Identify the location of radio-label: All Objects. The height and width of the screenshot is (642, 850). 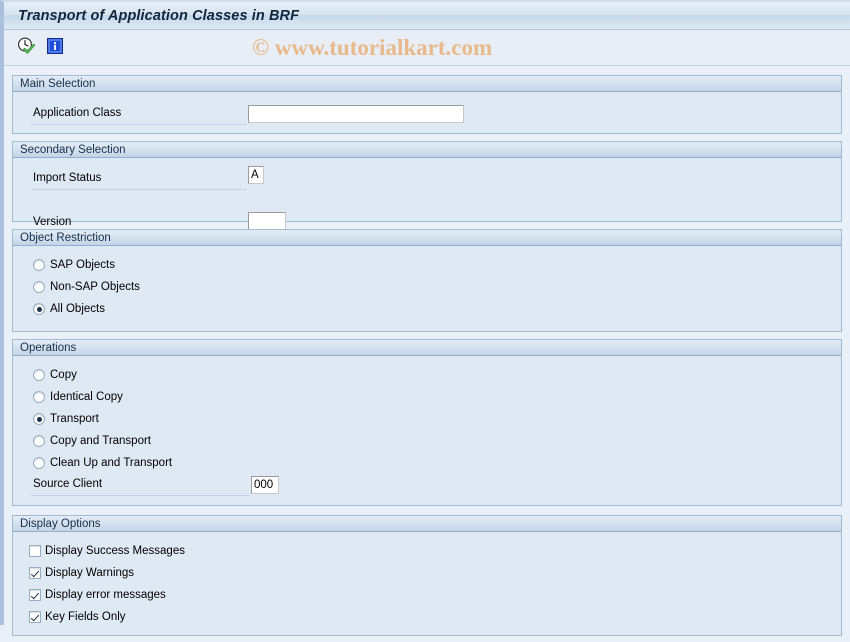
(77, 309).